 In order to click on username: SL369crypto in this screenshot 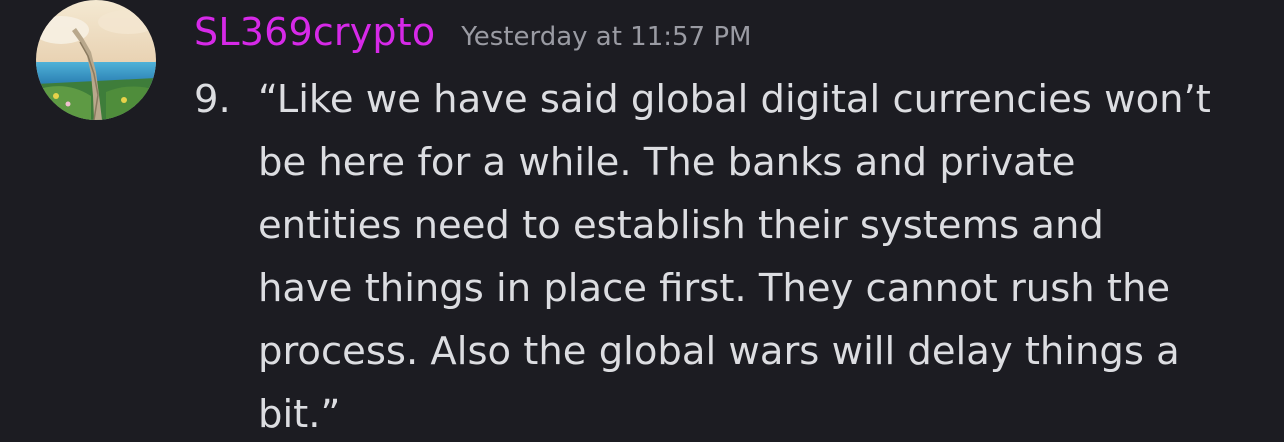, I will do `click(314, 32)`.